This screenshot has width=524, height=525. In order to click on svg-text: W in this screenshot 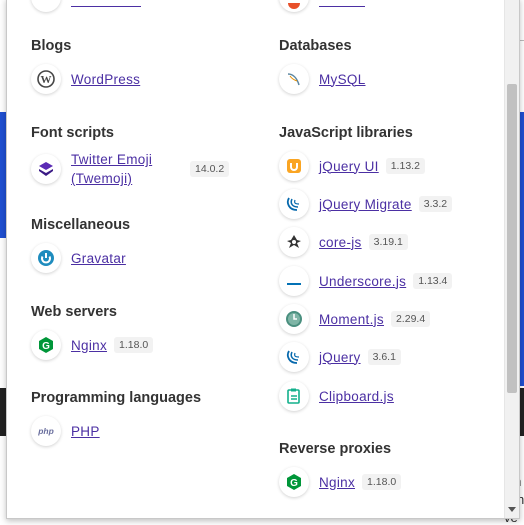, I will do `click(46, 80)`.